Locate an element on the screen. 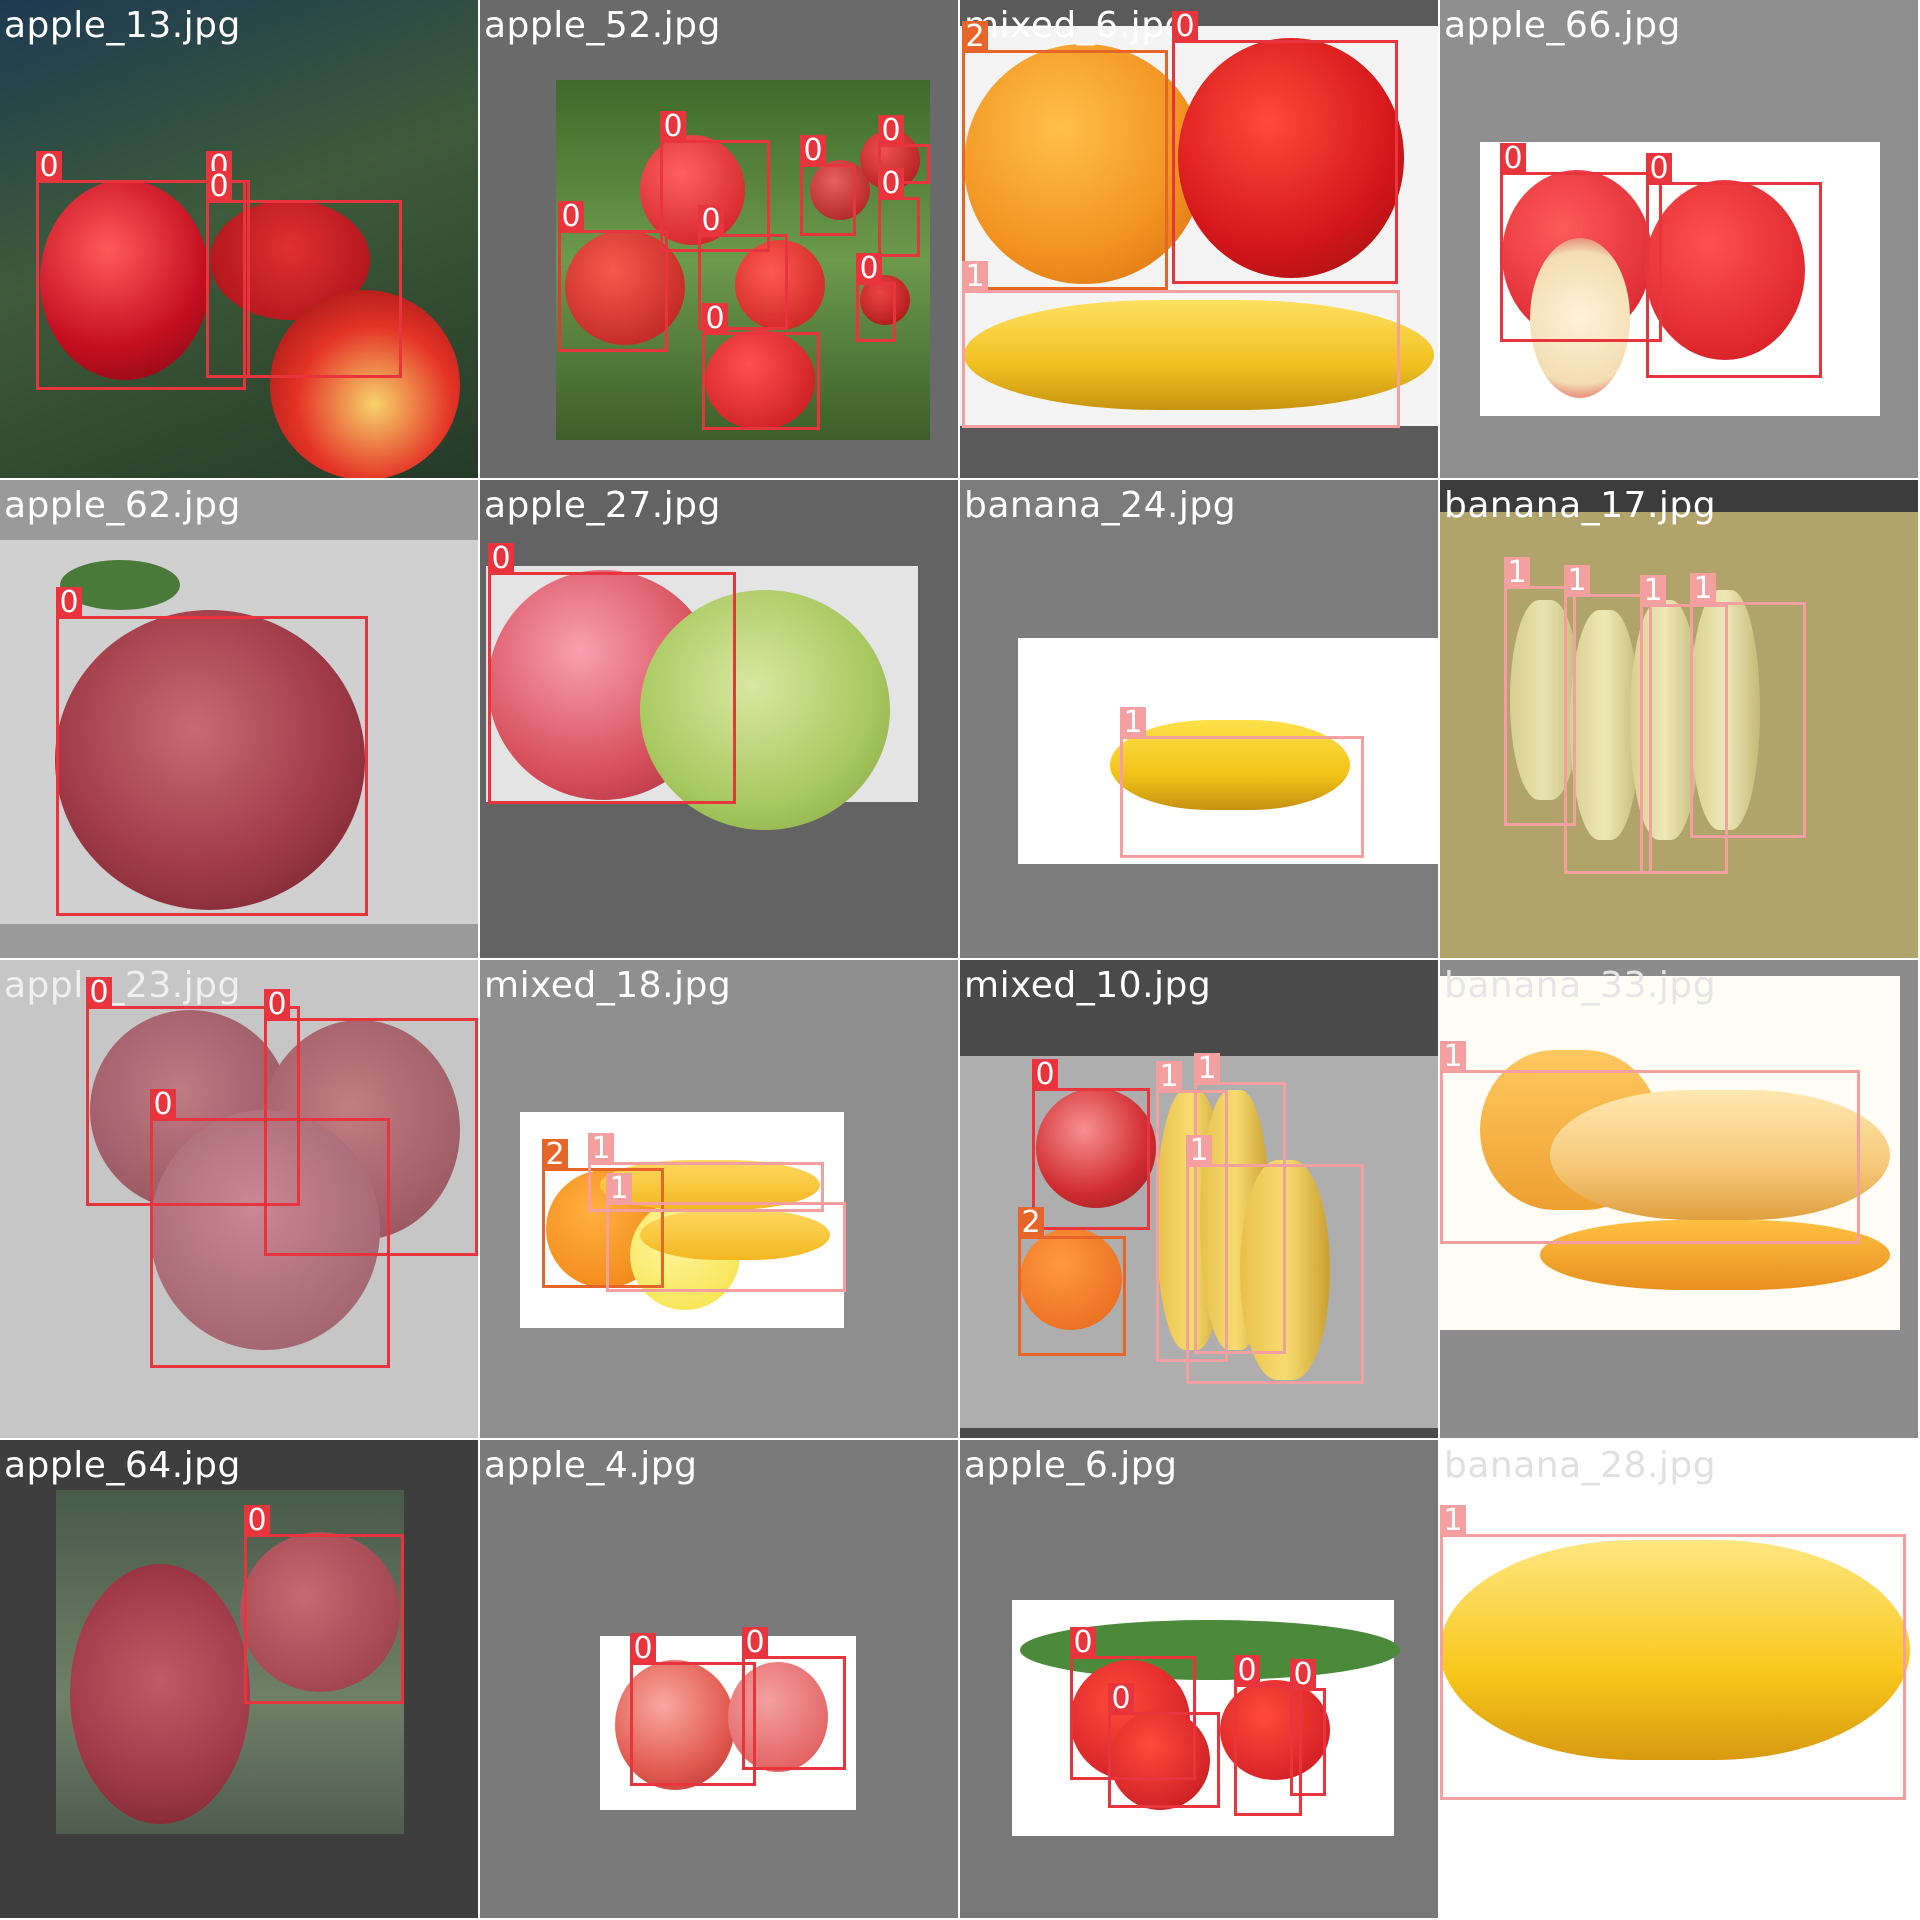 This screenshot has height=1920, width=1920. tile-filename: mixed_10.jpg is located at coordinates (1088, 985).